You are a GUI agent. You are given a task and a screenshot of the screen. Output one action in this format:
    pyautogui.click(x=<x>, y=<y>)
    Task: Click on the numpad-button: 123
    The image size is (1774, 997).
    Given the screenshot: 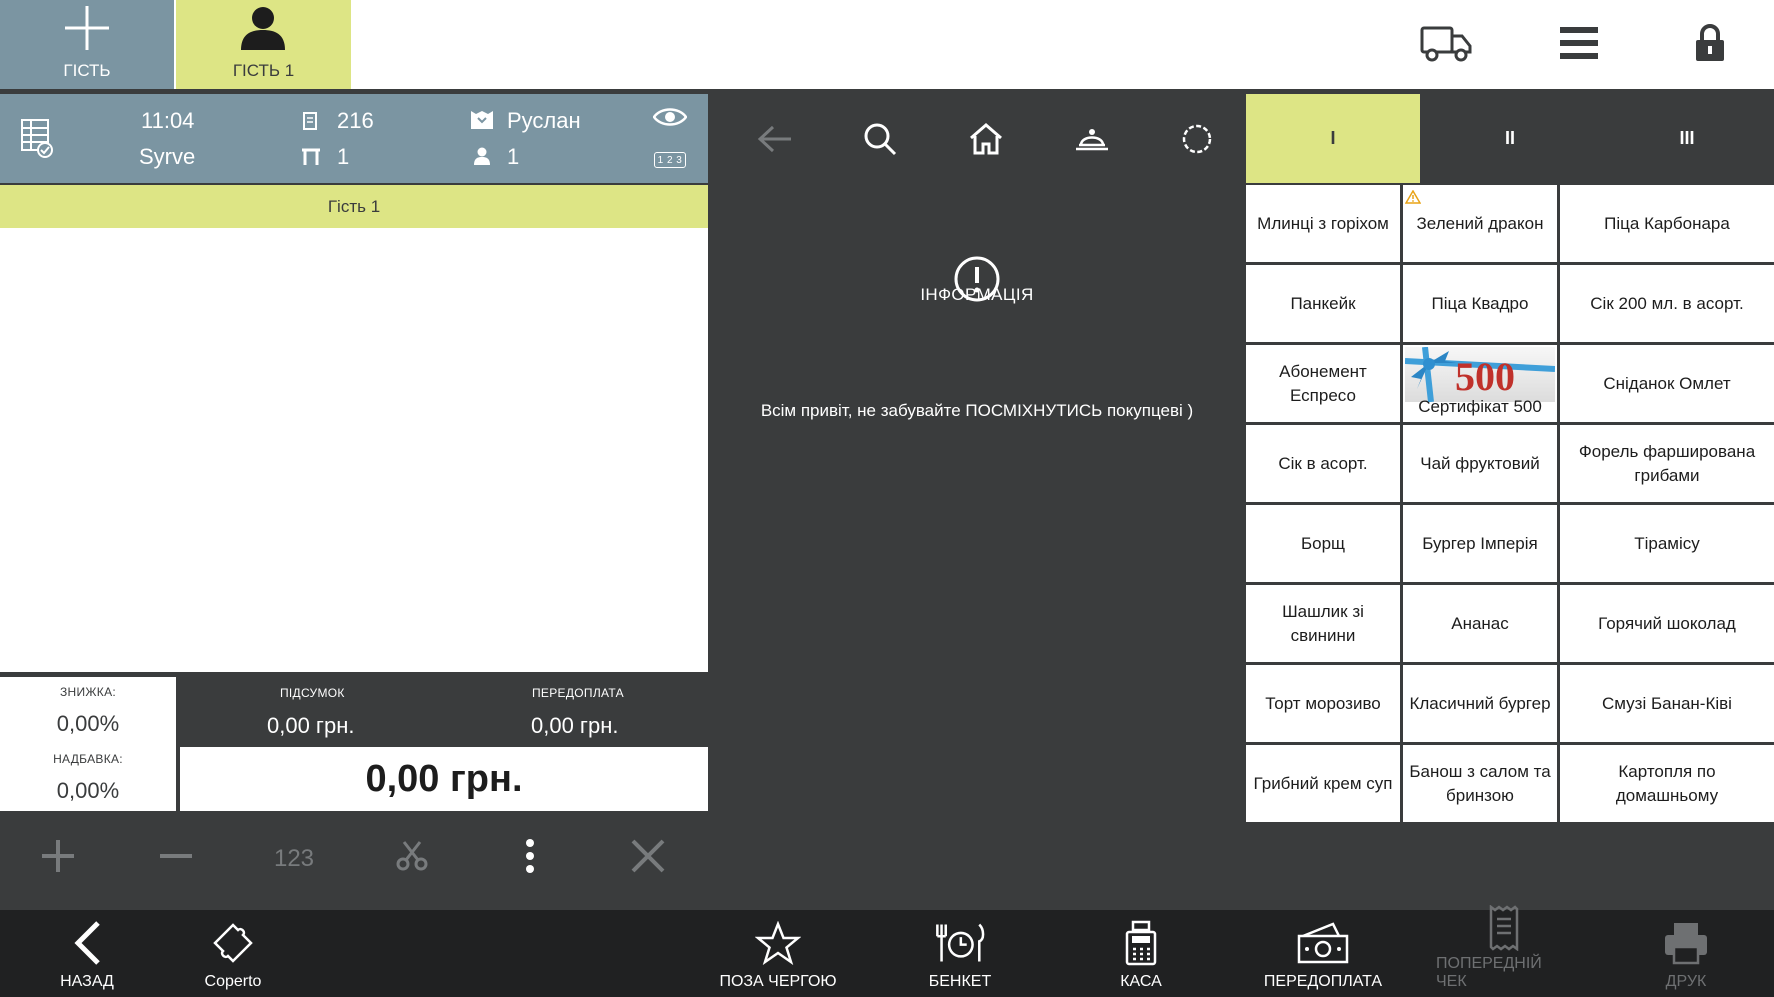 What is the action you would take?
    pyautogui.click(x=294, y=859)
    